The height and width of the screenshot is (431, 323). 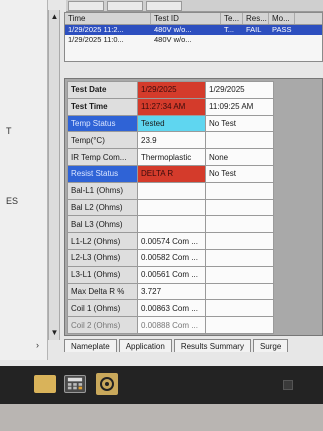 I want to click on grid-value-current: 1/29/2025, so click(x=171, y=90).